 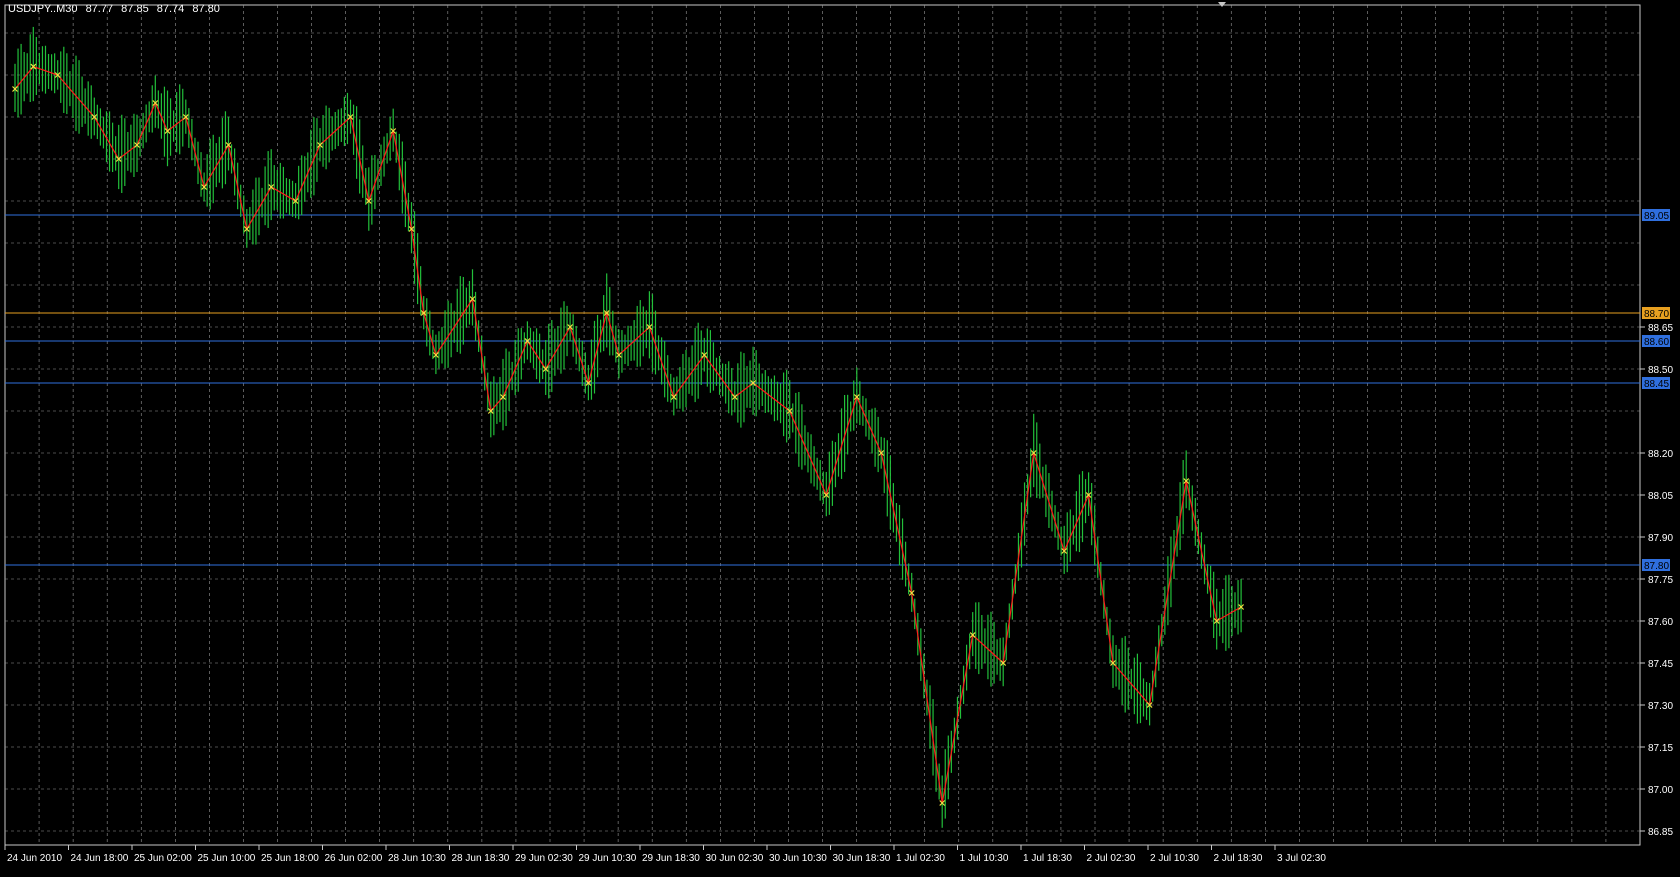 What do you see at coordinates (1660, 790) in the screenshot?
I see `y-tick-label: 87.00` at bounding box center [1660, 790].